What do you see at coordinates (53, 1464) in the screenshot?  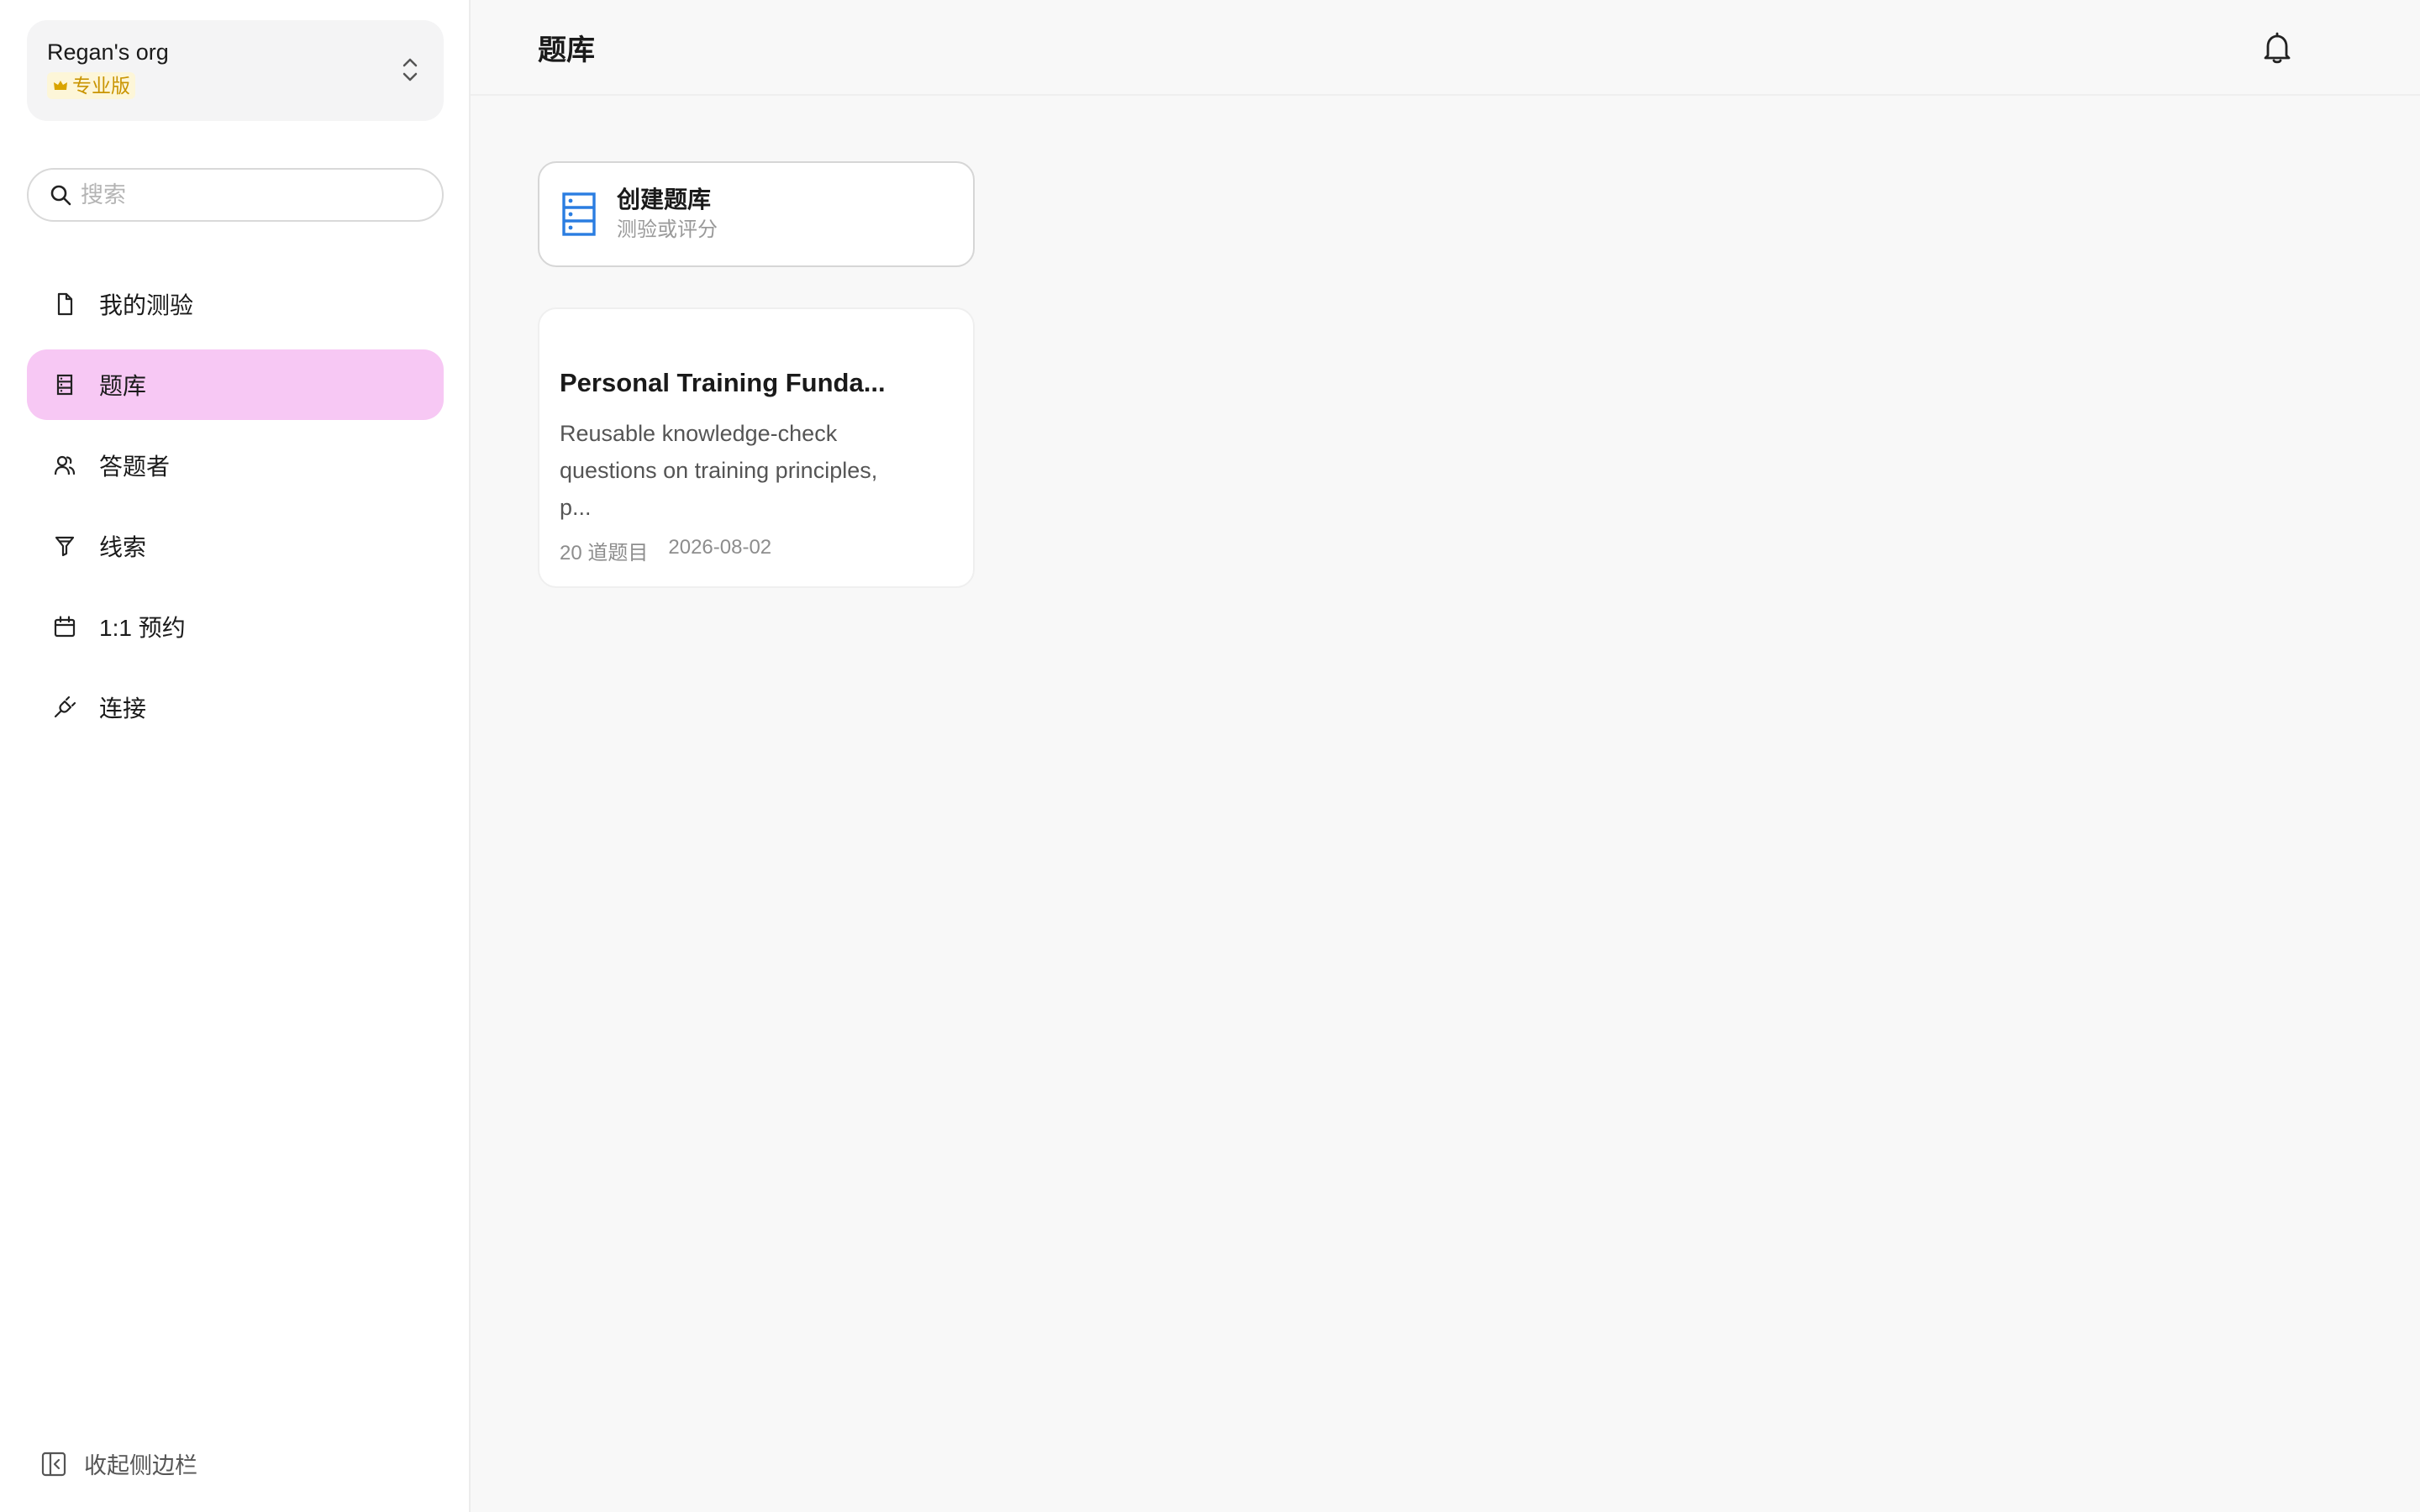 I see `sidebar-collapse-icon` at bounding box center [53, 1464].